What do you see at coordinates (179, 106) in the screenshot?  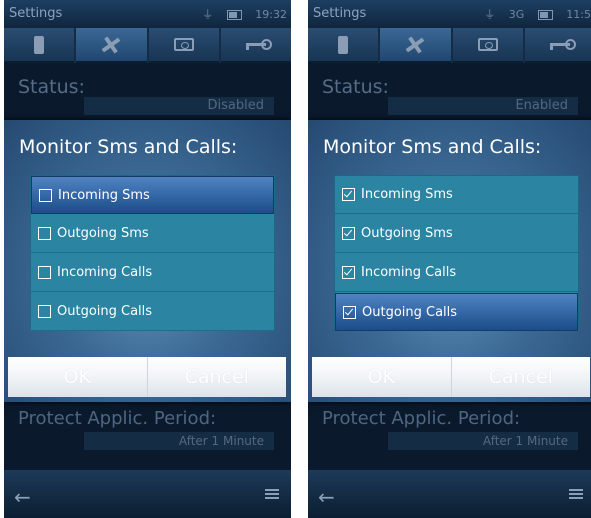 I see `status-value: Disabled` at bounding box center [179, 106].